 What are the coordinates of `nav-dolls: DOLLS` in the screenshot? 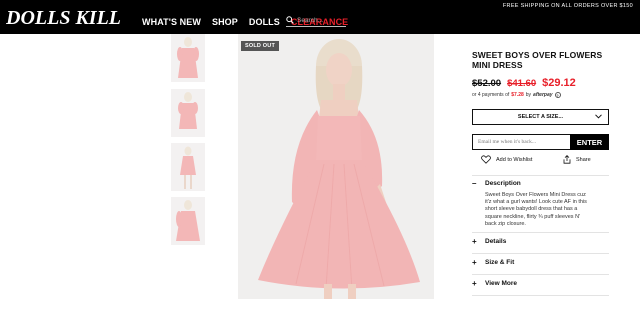 It's located at (264, 22).